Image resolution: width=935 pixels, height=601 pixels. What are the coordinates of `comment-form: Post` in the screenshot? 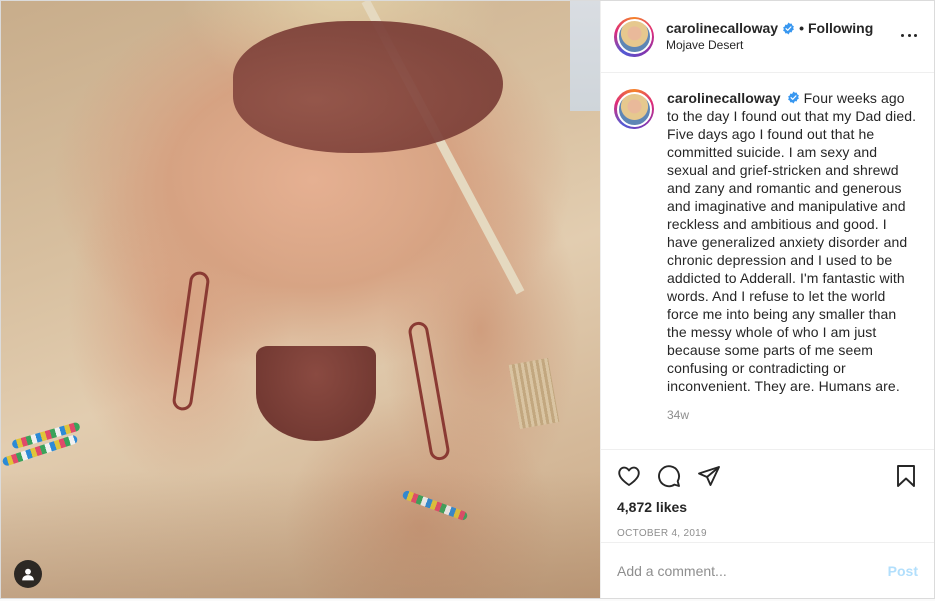 It's located at (767, 570).